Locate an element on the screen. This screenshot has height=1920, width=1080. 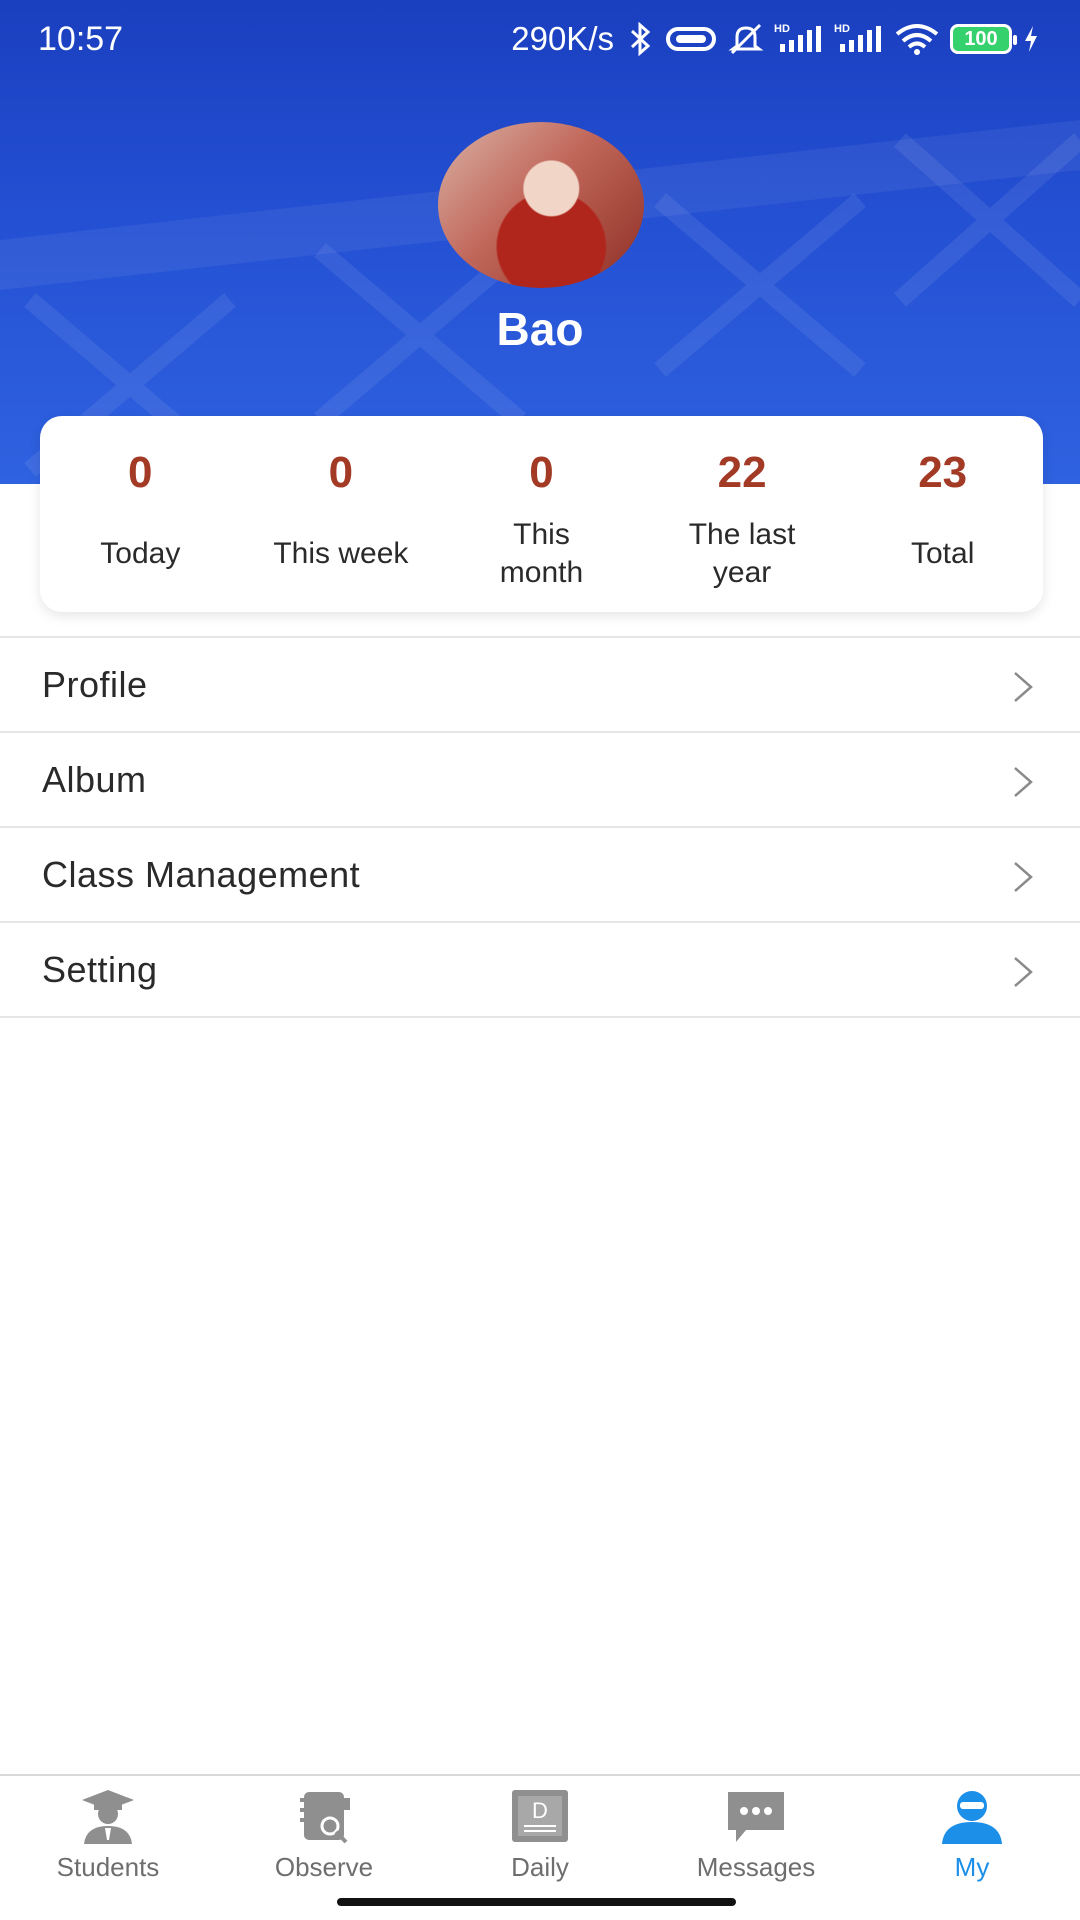
daily-d-icon: D is located at coordinates (540, 1816).